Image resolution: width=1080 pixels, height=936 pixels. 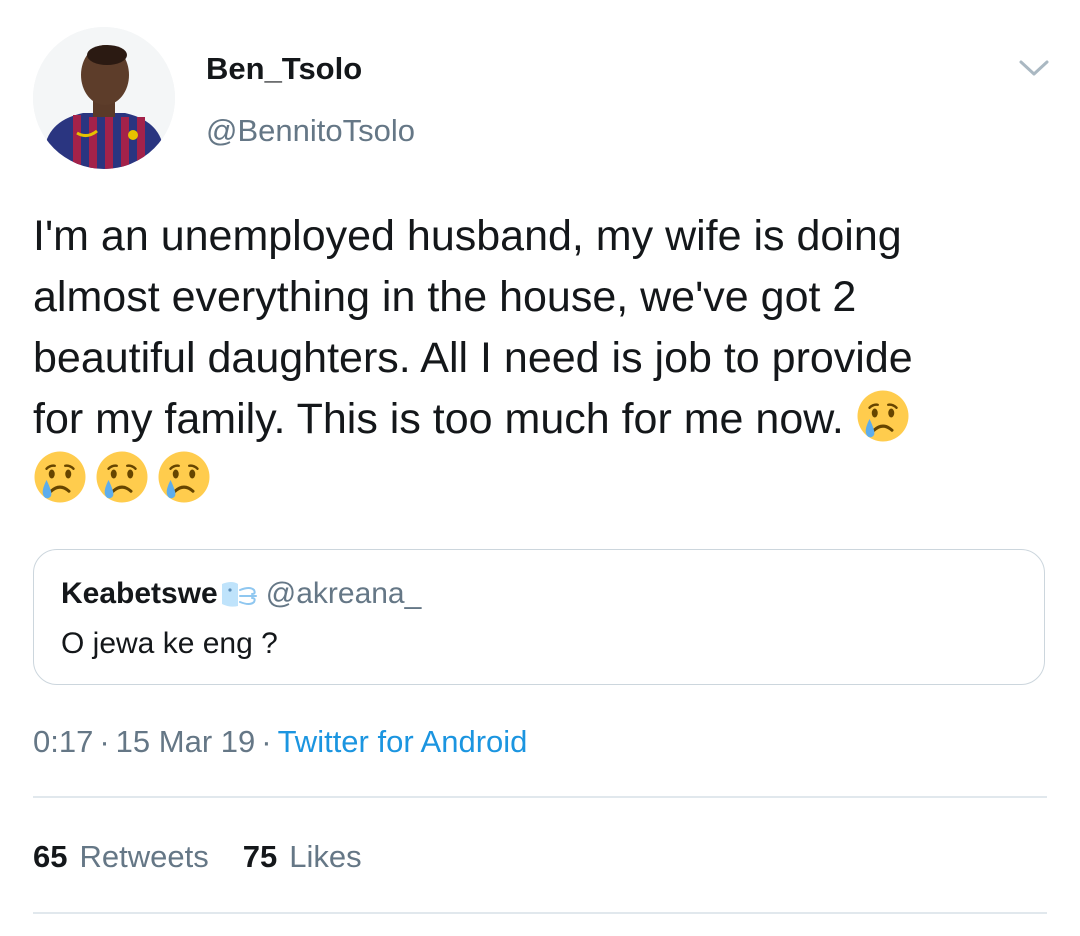 I want to click on tweet-source-link: Twitter for Android, so click(x=403, y=741).